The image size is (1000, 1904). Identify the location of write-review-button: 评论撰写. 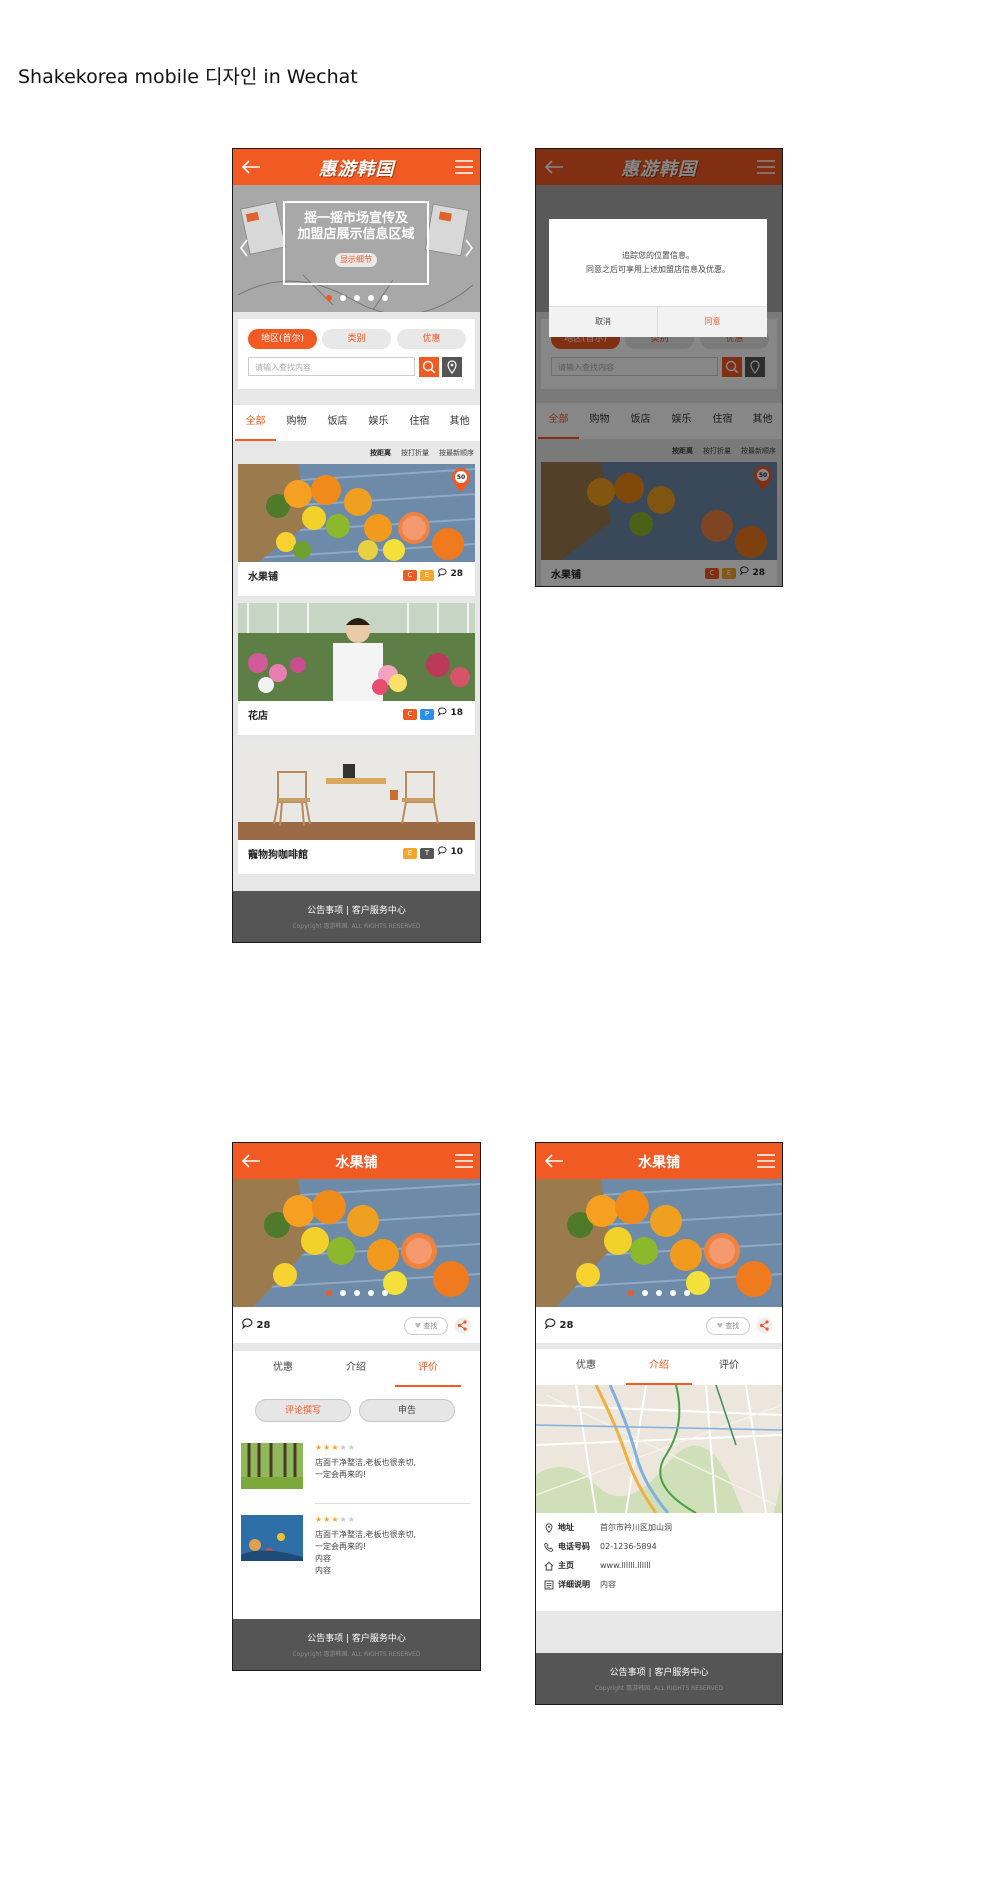
(303, 1410).